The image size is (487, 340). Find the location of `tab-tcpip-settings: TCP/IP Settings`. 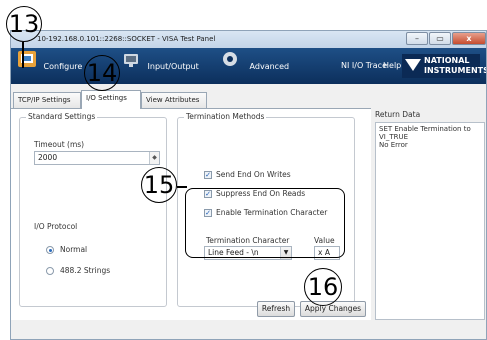

tab-tcpip-settings: TCP/IP Settings is located at coordinates (47, 100).